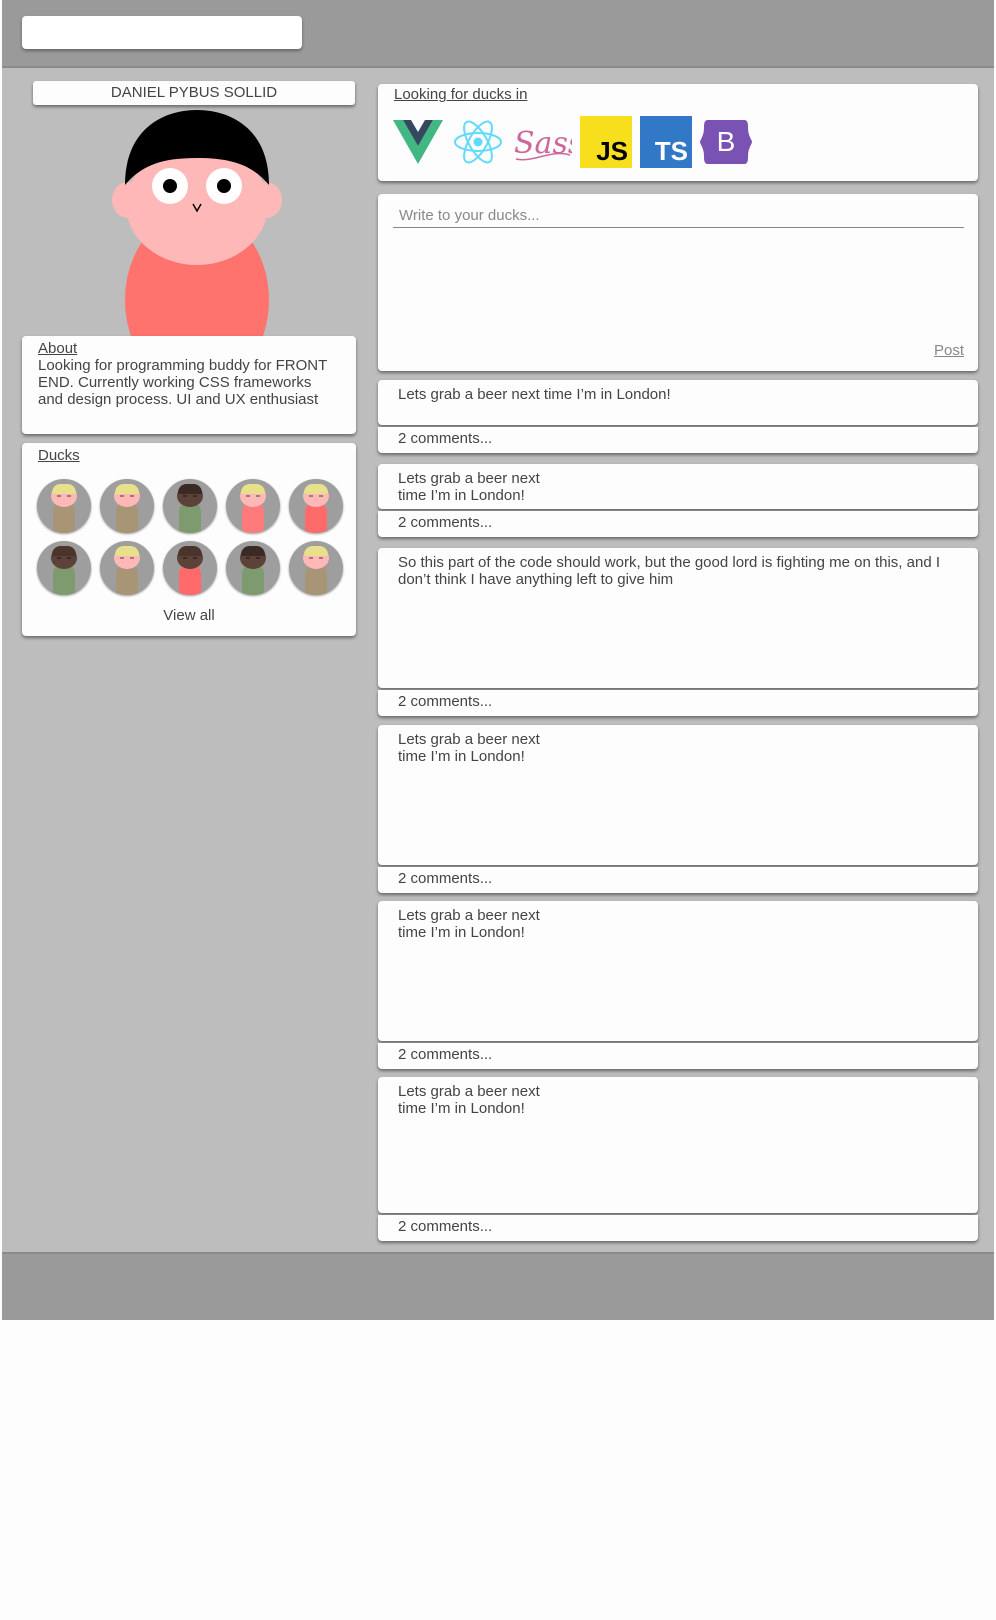 The height and width of the screenshot is (1620, 996). What do you see at coordinates (542, 142) in the screenshot?
I see `sass-logo-icon: Sass` at bounding box center [542, 142].